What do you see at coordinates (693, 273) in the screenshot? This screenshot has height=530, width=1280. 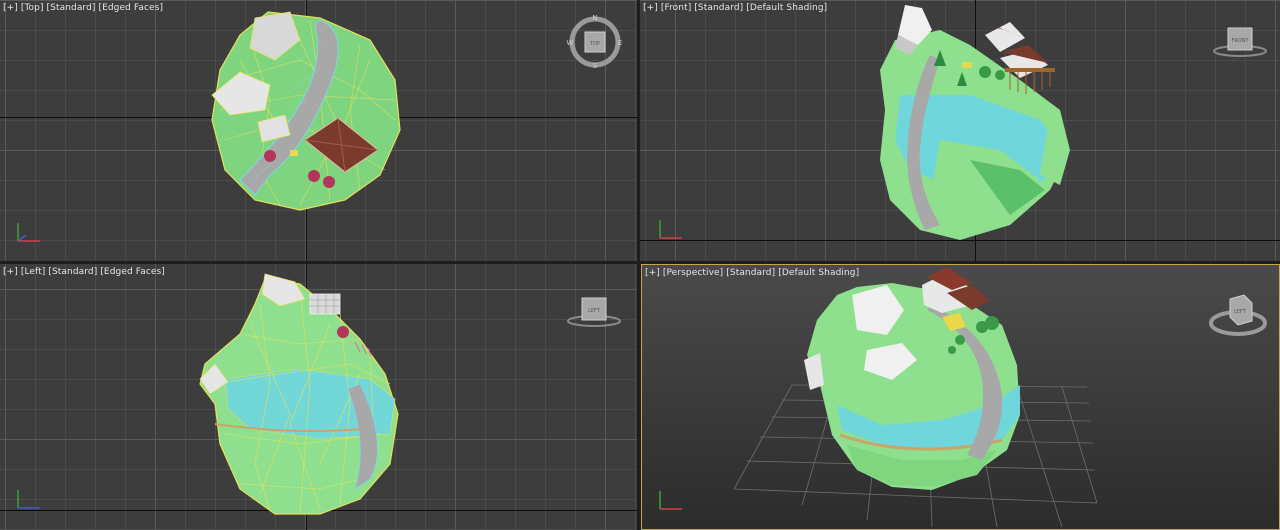 I see `view-type-label: [Perspective]` at bounding box center [693, 273].